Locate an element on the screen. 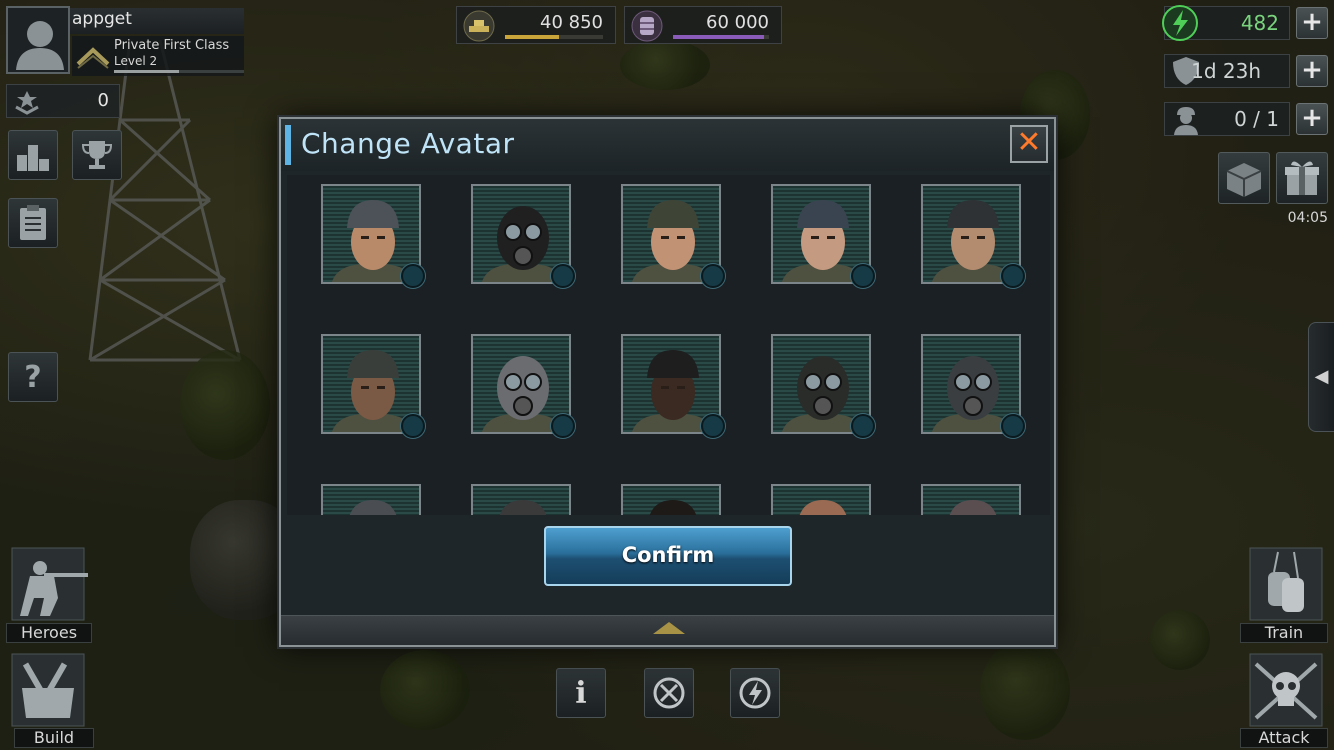  gift-icon is located at coordinates (1302, 178).